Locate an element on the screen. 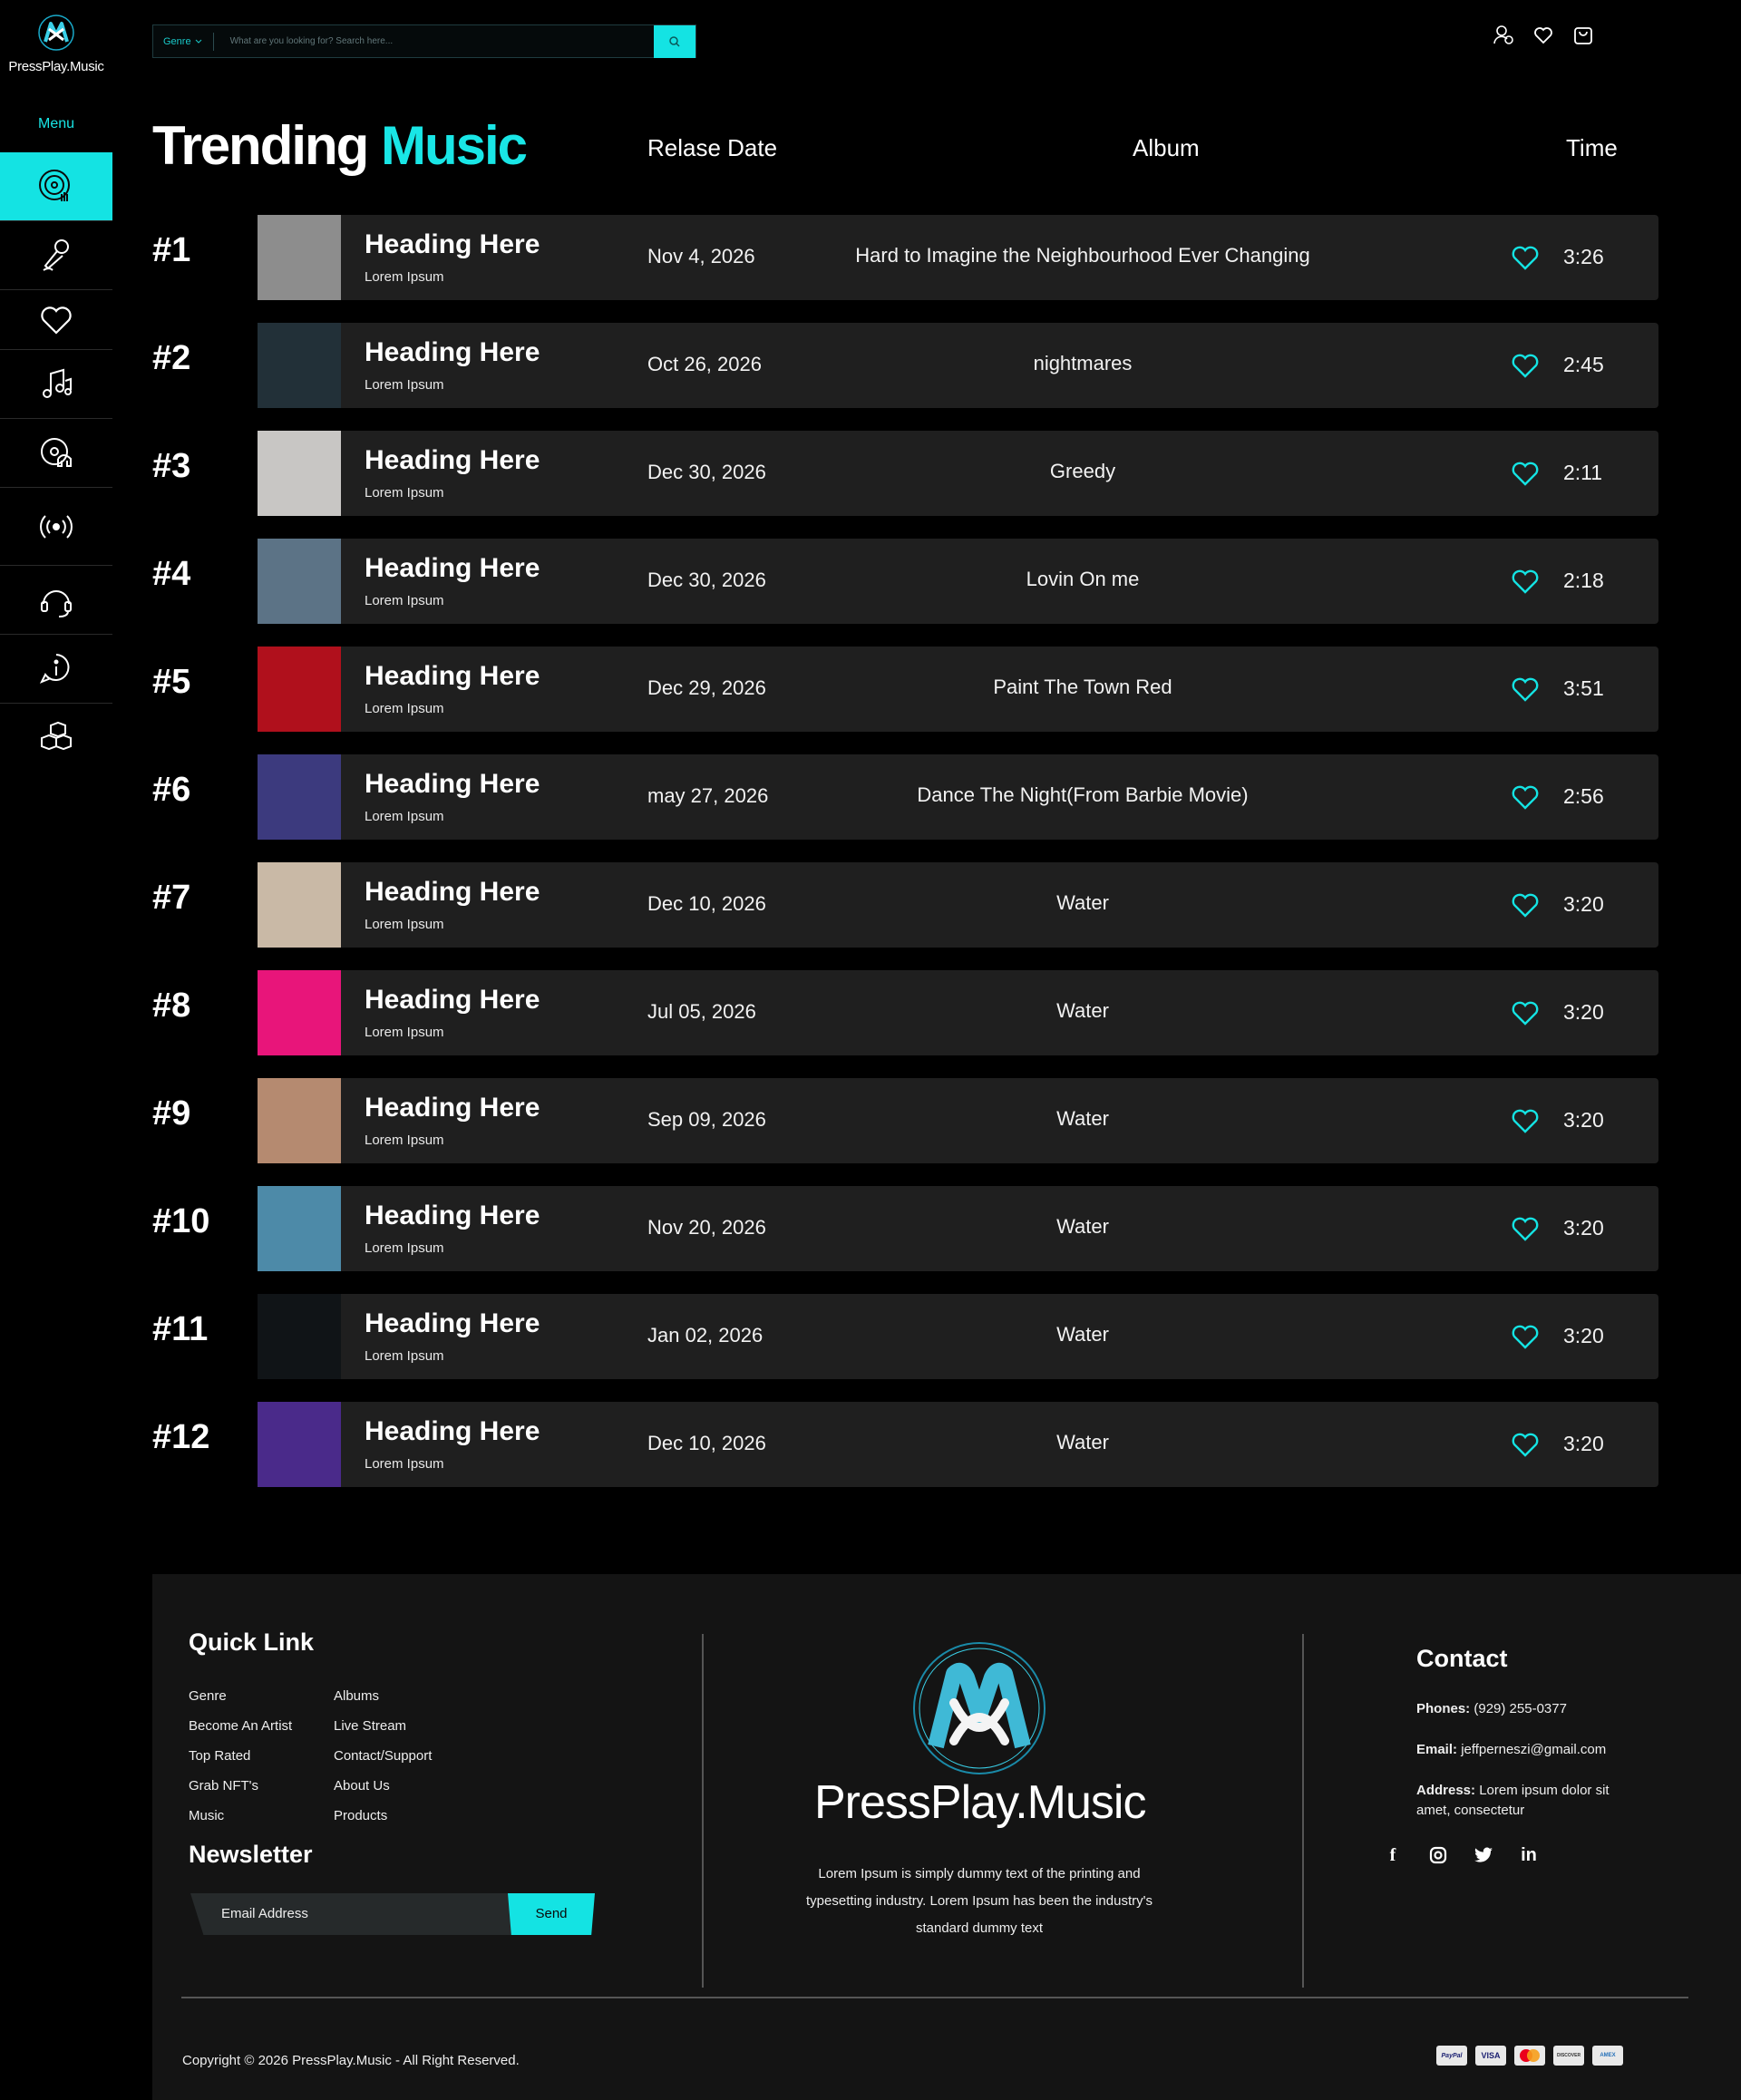 This screenshot has width=1741, height=2100. quick-link: Products is located at coordinates (360, 1815).